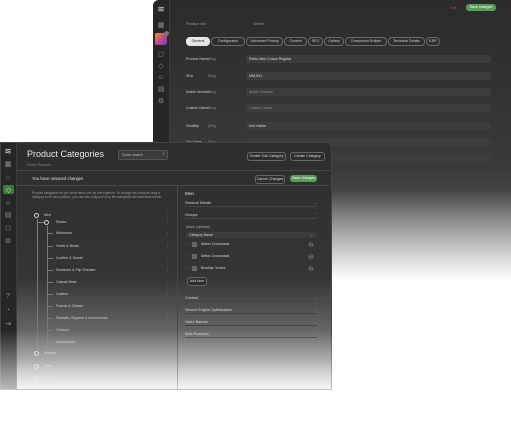 The height and width of the screenshot is (432, 511). What do you see at coordinates (198, 41) in the screenshot?
I see `tab-general: General` at bounding box center [198, 41].